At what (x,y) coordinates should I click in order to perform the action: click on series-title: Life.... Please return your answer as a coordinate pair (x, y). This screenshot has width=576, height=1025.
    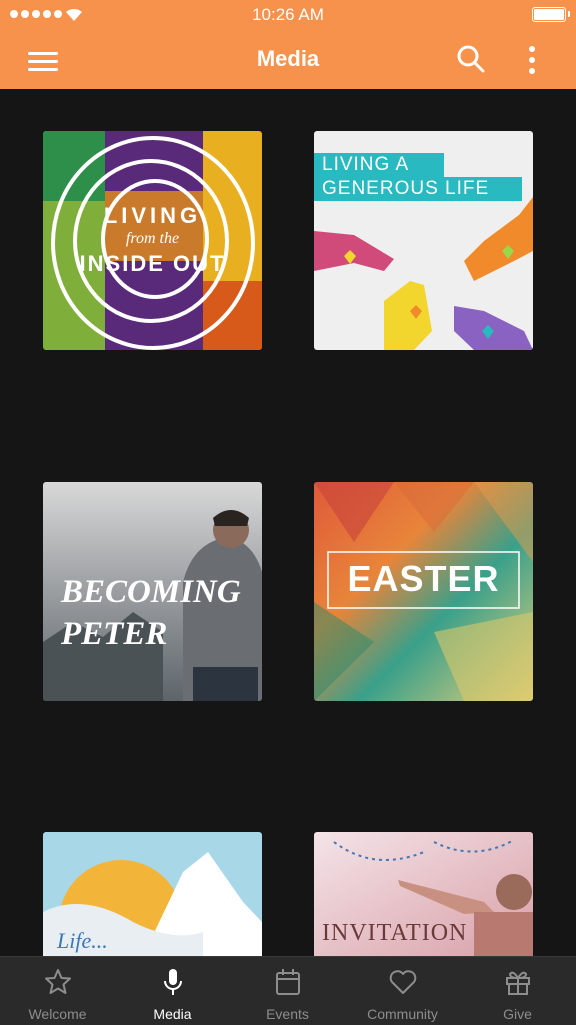
    Looking at the image, I should click on (82, 940).